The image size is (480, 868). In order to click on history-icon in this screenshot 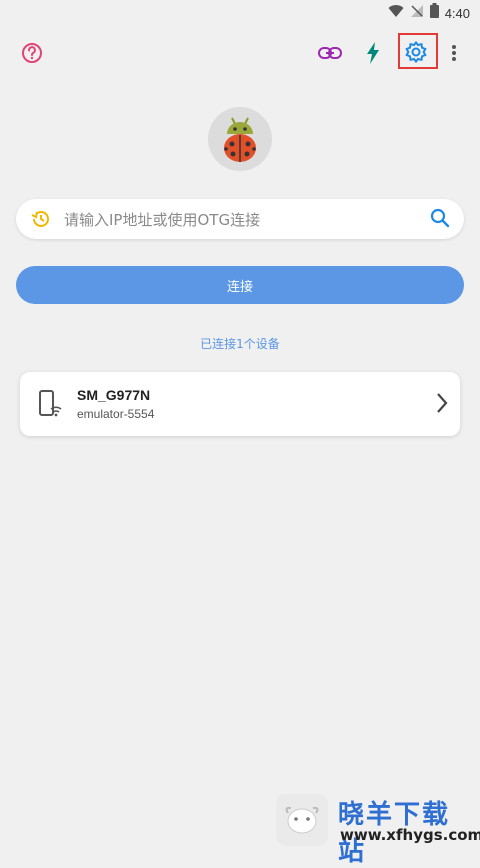, I will do `click(41, 221)`.